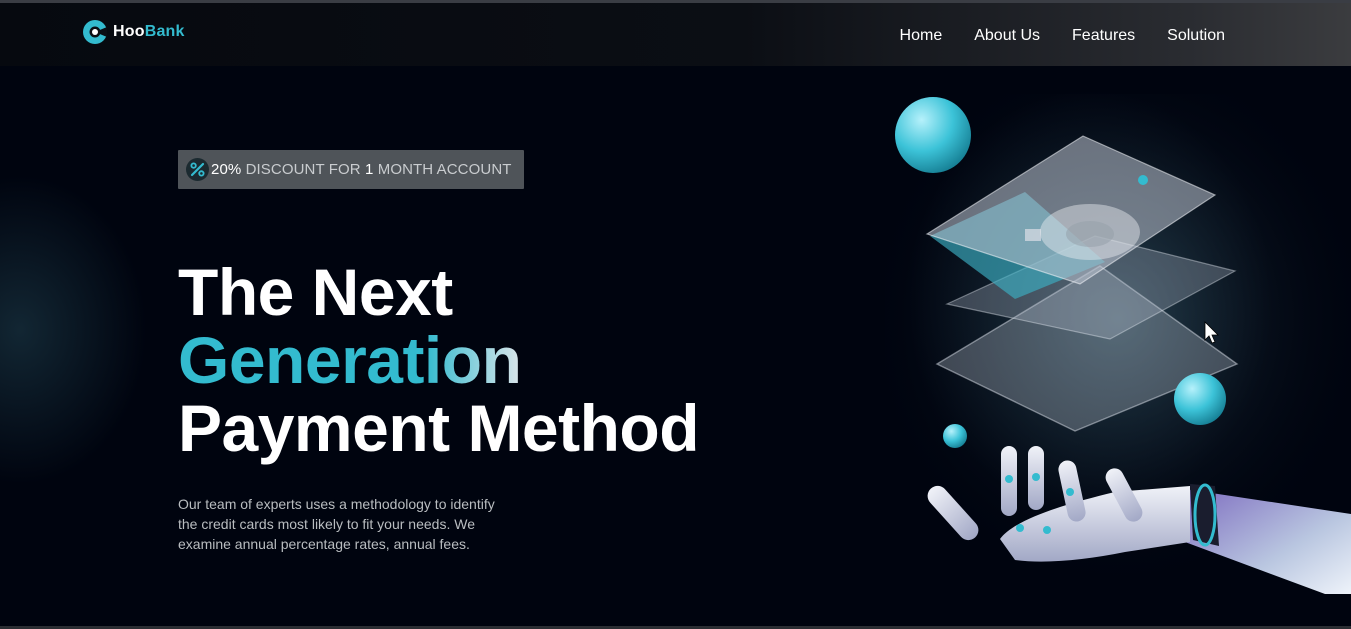 This screenshot has width=1351, height=629. I want to click on nav-about-us-link: About Us, so click(1007, 36).